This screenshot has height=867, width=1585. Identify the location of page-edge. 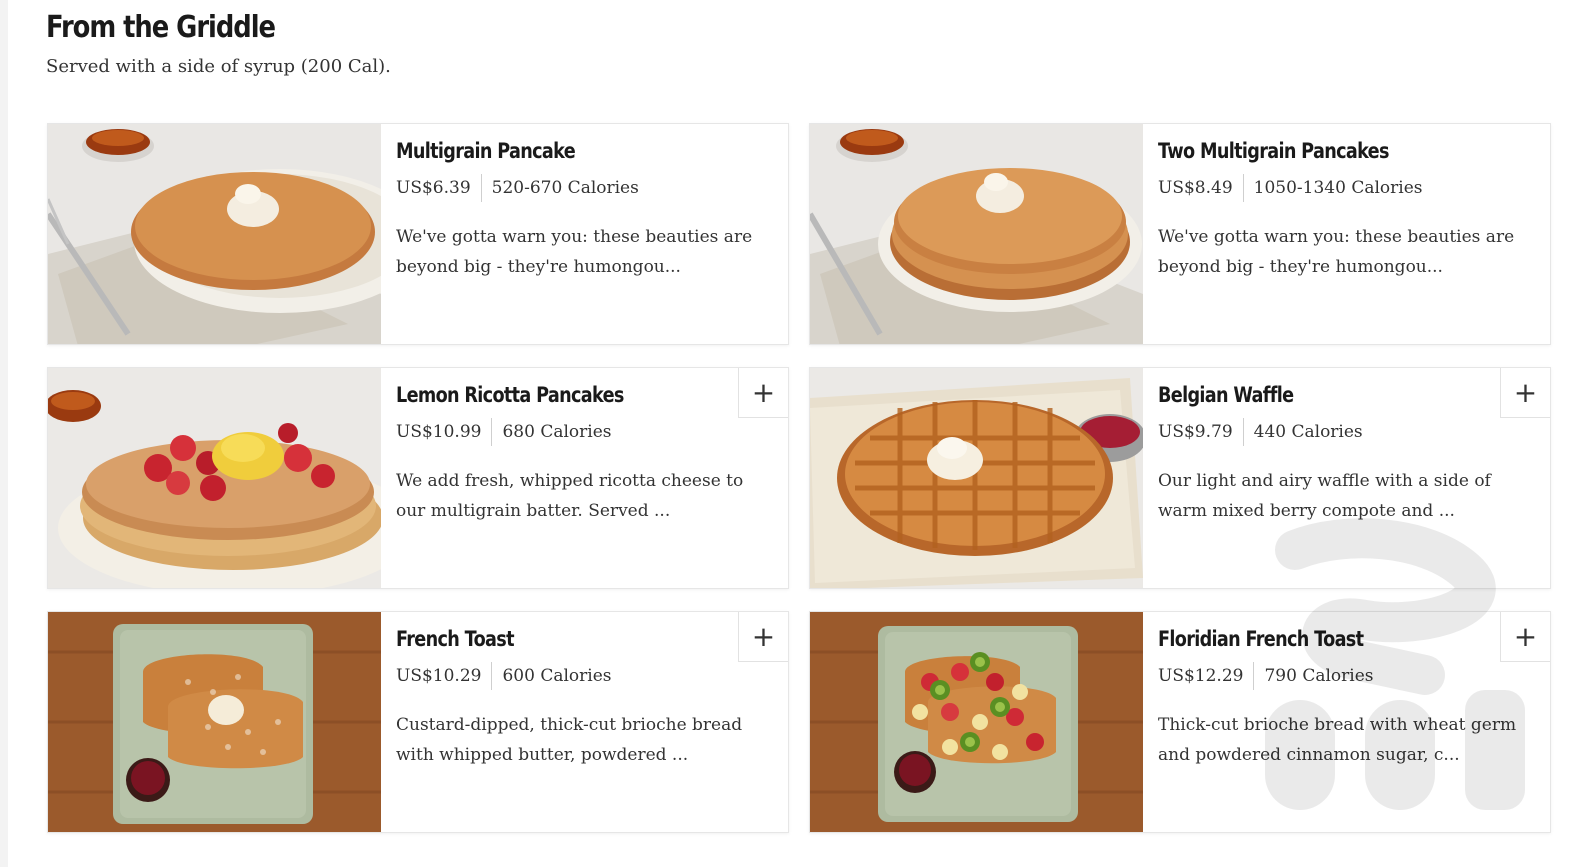
(4, 433).